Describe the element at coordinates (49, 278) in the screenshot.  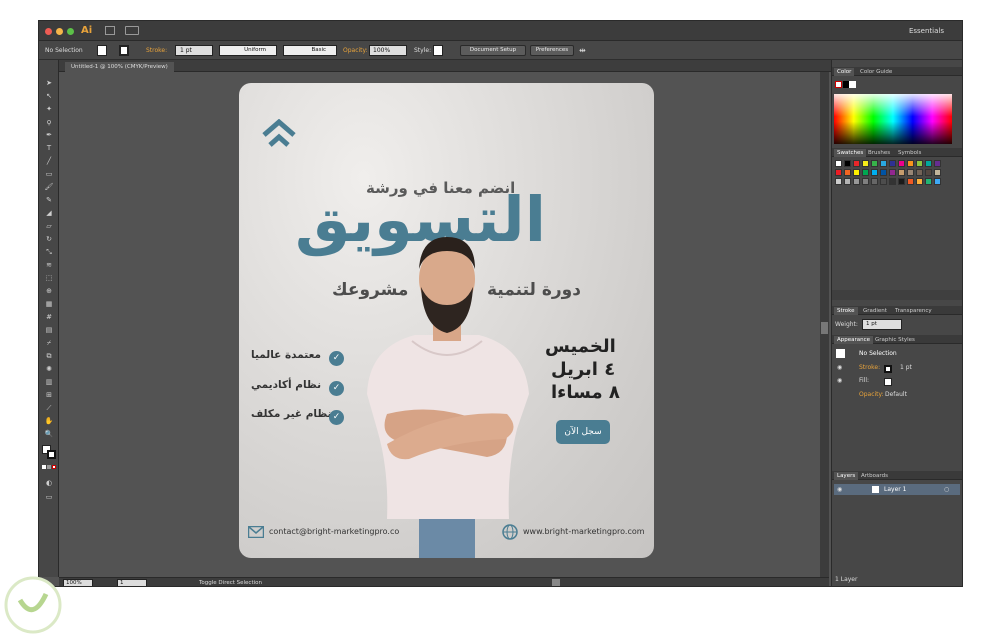
I see `free-transform-tool-icon: ⬚` at that location.